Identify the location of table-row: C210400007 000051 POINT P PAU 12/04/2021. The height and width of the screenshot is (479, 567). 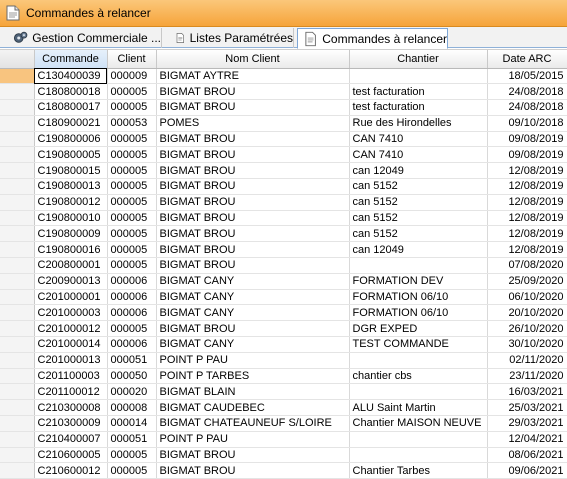
(283, 439).